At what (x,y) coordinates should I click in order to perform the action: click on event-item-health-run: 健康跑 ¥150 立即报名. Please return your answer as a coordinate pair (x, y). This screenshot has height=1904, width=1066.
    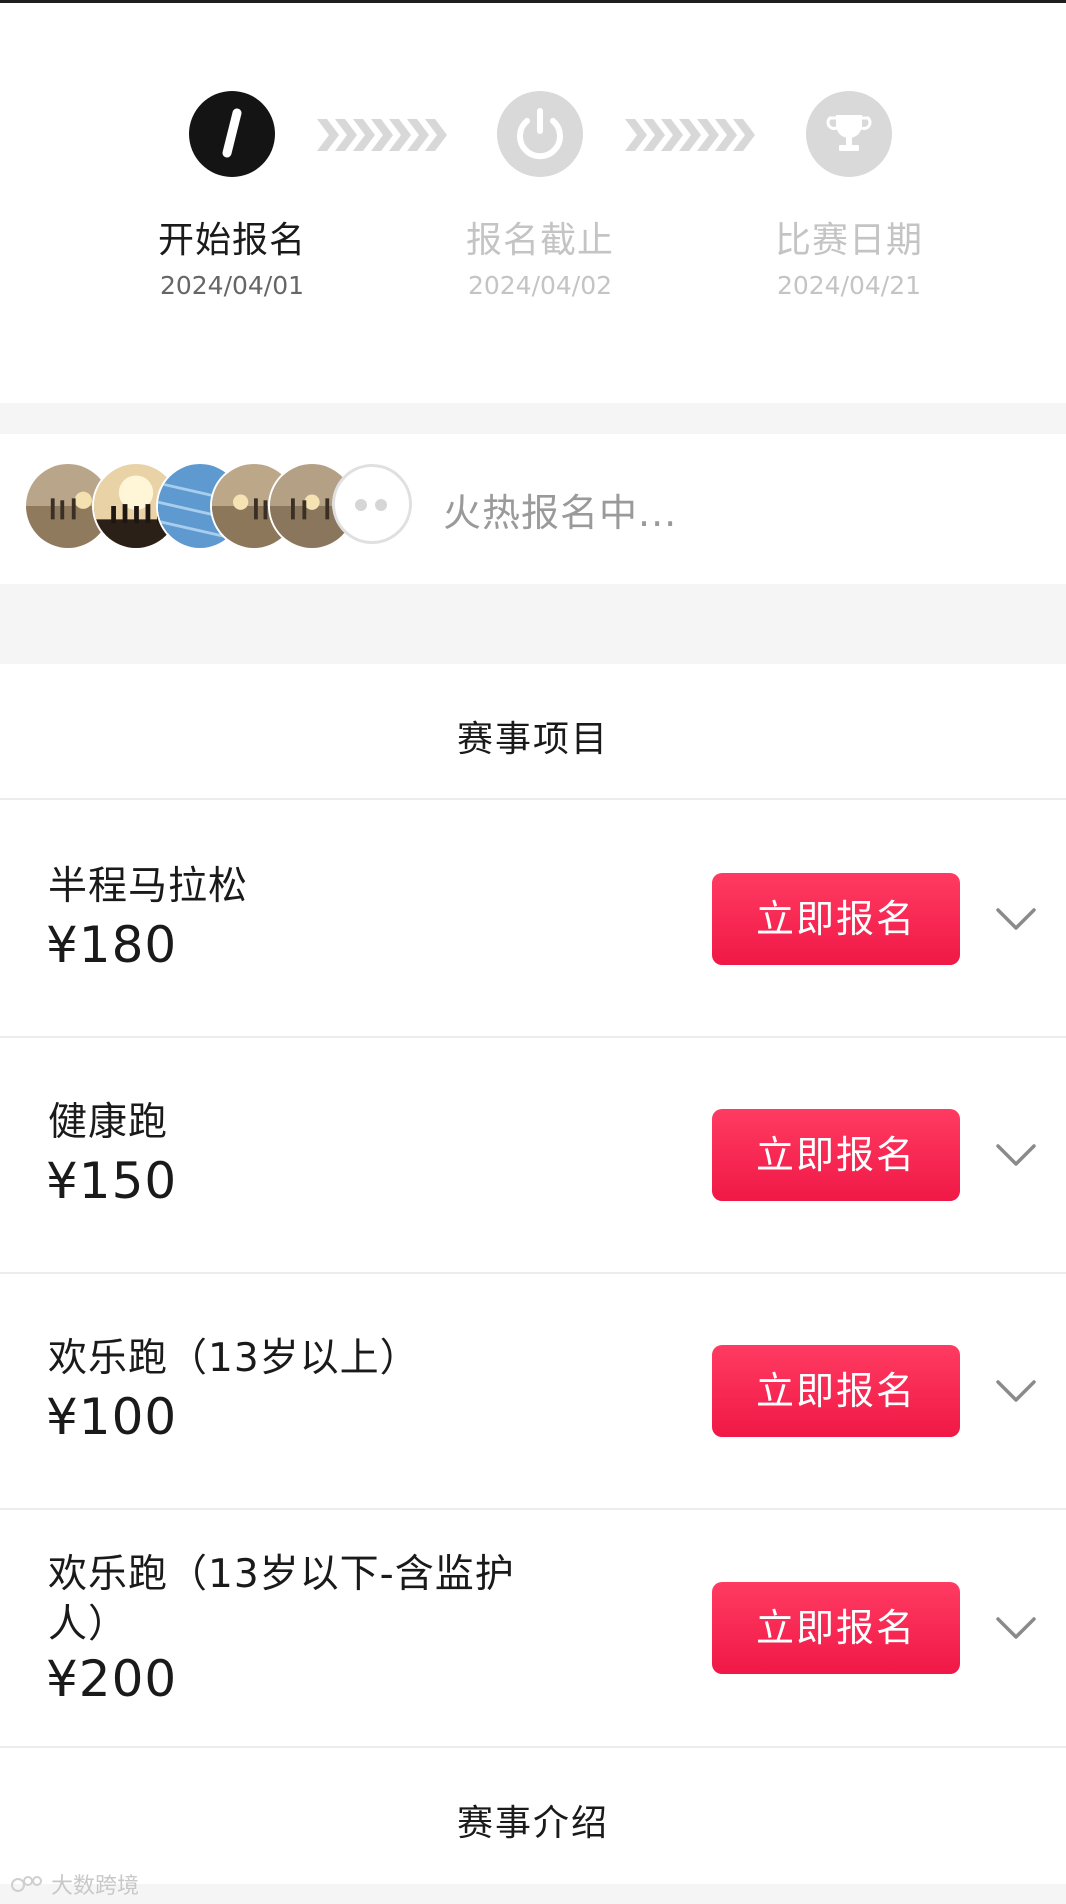
    Looking at the image, I should click on (533, 1155).